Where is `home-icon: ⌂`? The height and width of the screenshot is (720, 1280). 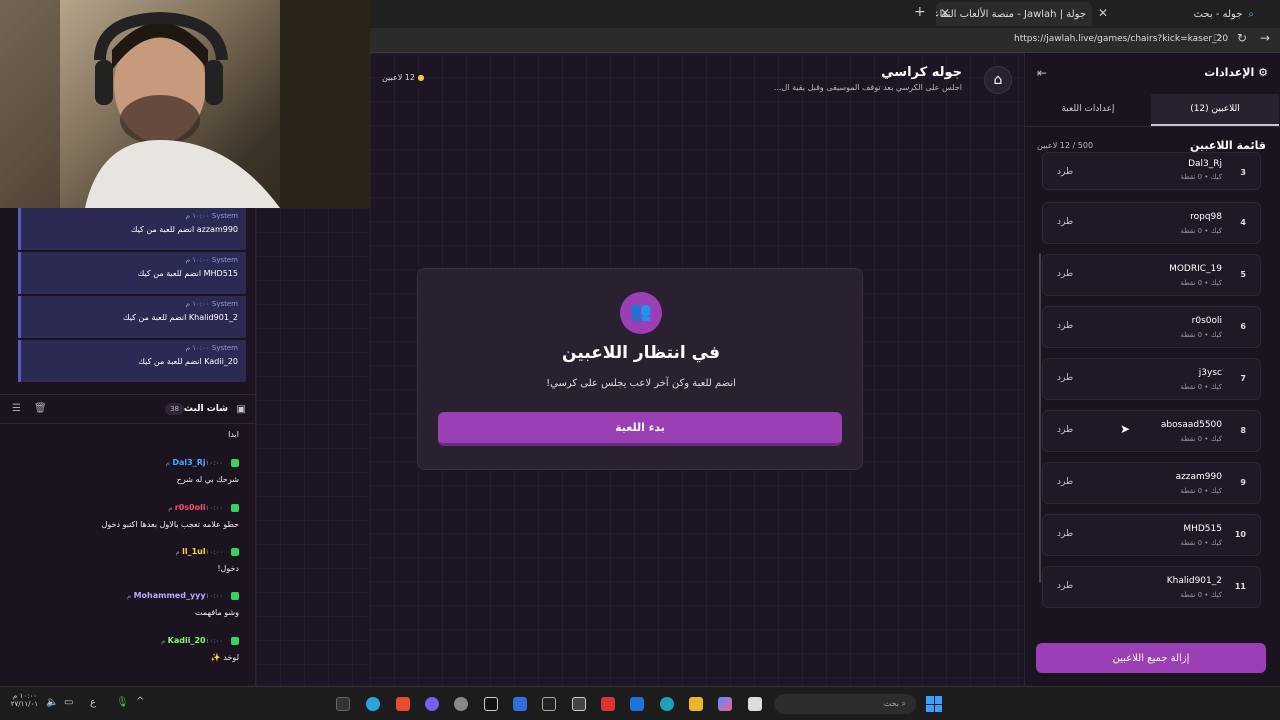 home-icon: ⌂ is located at coordinates (998, 80).